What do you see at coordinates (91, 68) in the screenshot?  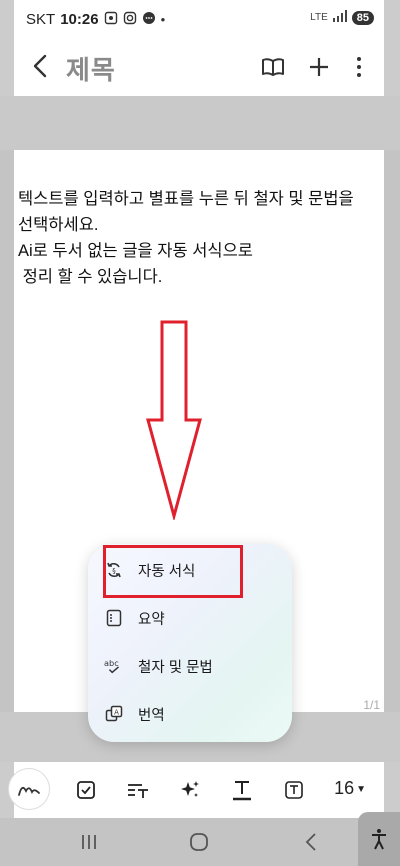 I see `note-title: 제목` at bounding box center [91, 68].